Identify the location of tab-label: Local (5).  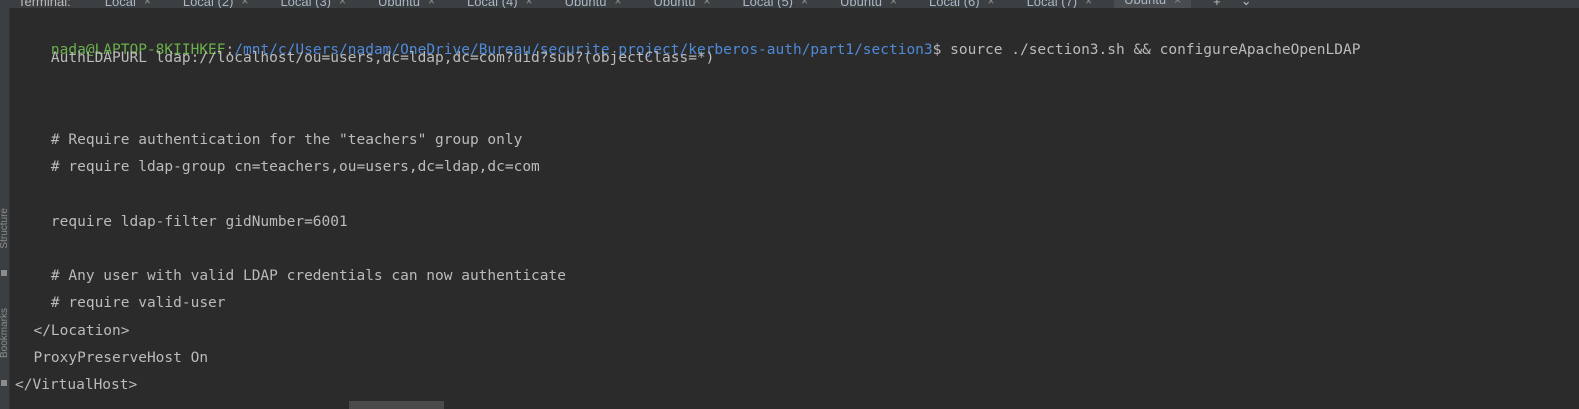
(768, 4).